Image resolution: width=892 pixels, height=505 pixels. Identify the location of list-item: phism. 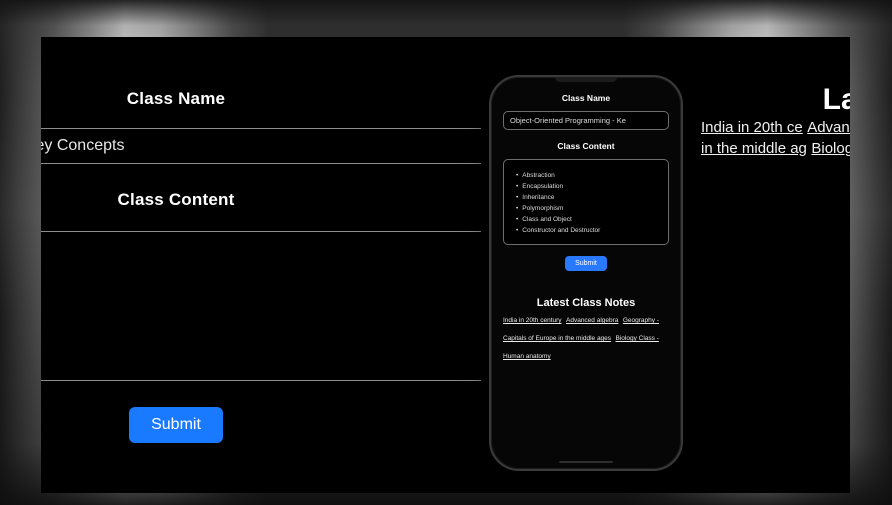
(261, 316).